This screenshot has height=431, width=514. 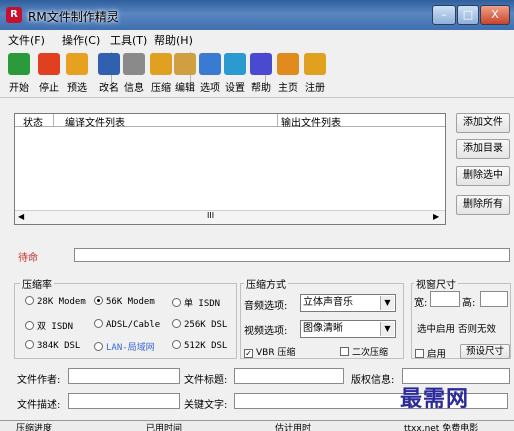 I want to click on radio-28k: 28K Modem, so click(x=55, y=301).